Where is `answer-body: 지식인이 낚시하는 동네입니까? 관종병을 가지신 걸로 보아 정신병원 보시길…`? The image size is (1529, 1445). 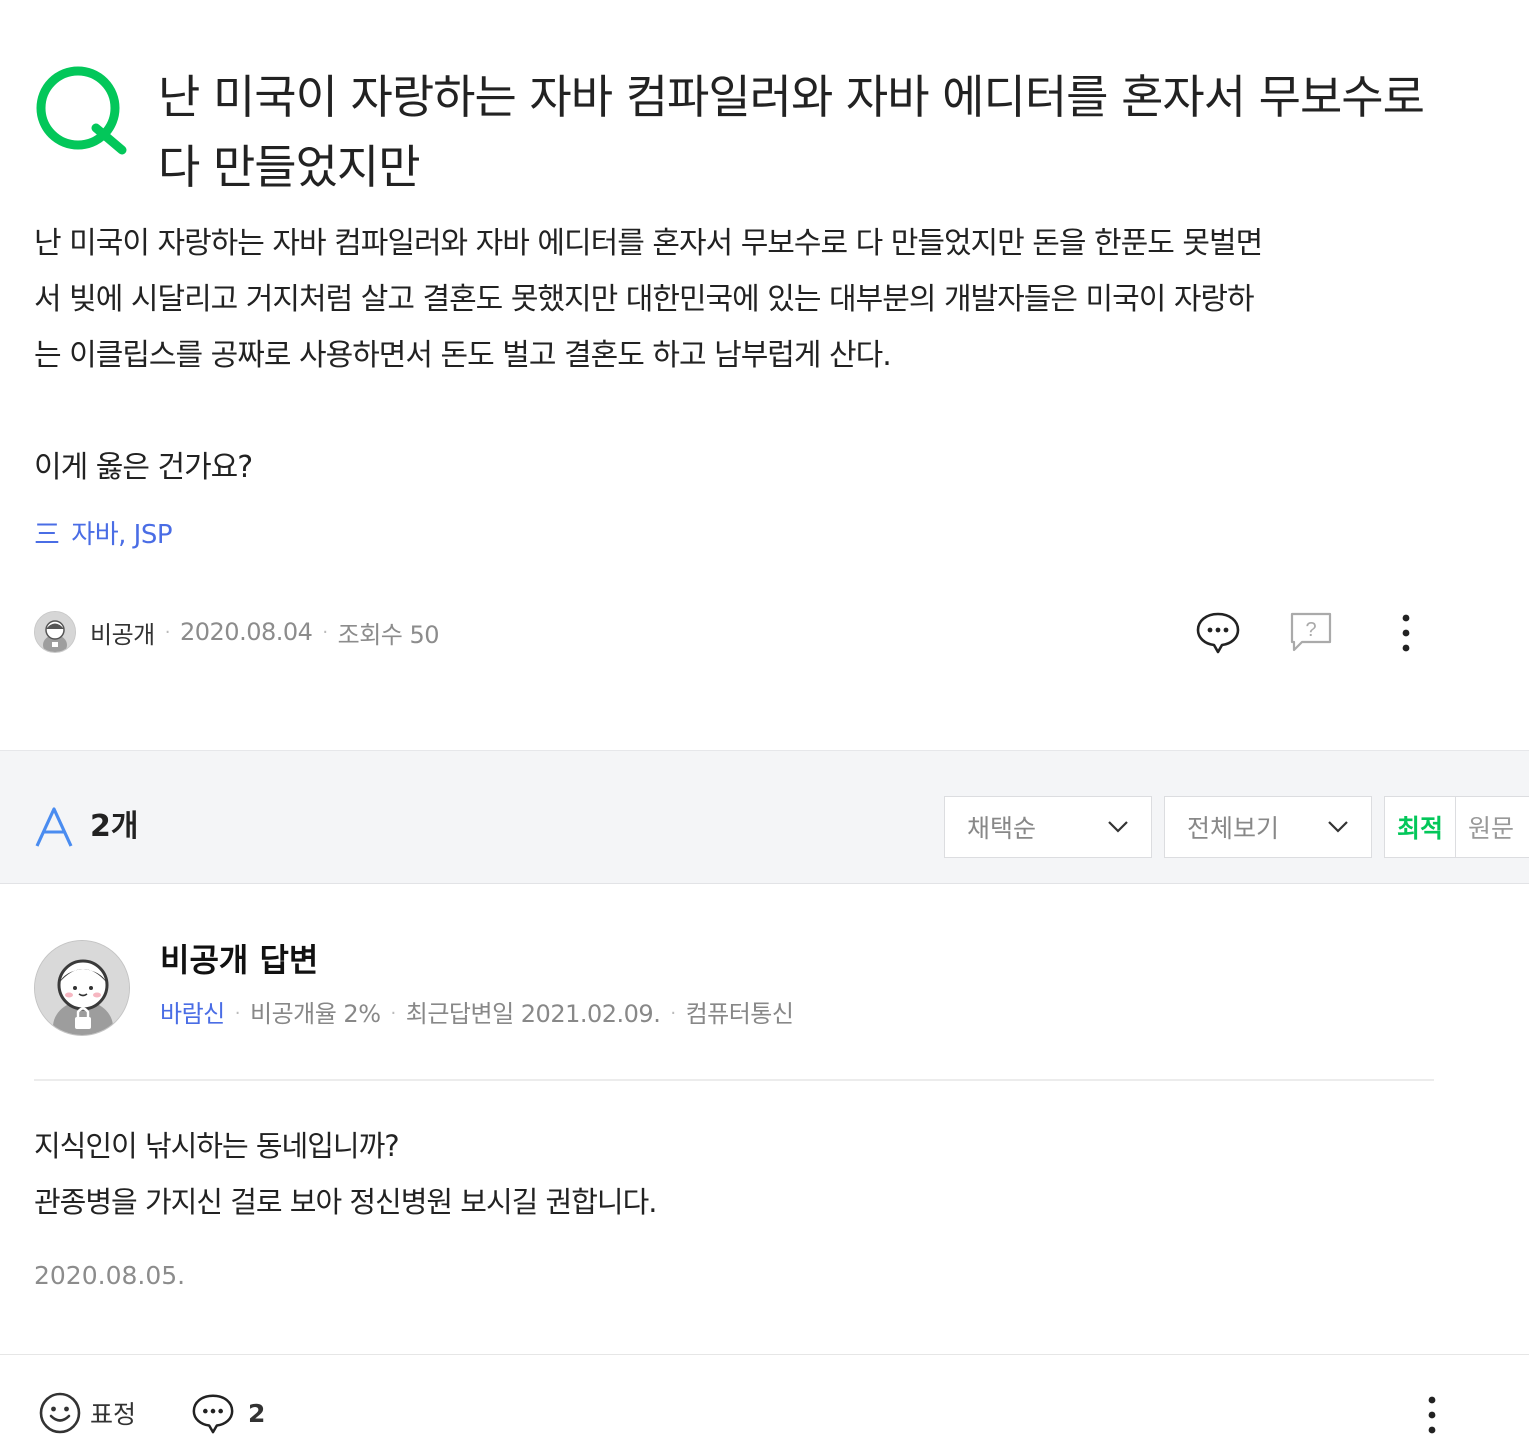 answer-body: 지식인이 낚시하는 동네입니까? 관종병을 가지신 걸로 보아 정신병원 보시길… is located at coordinates (345, 1174).